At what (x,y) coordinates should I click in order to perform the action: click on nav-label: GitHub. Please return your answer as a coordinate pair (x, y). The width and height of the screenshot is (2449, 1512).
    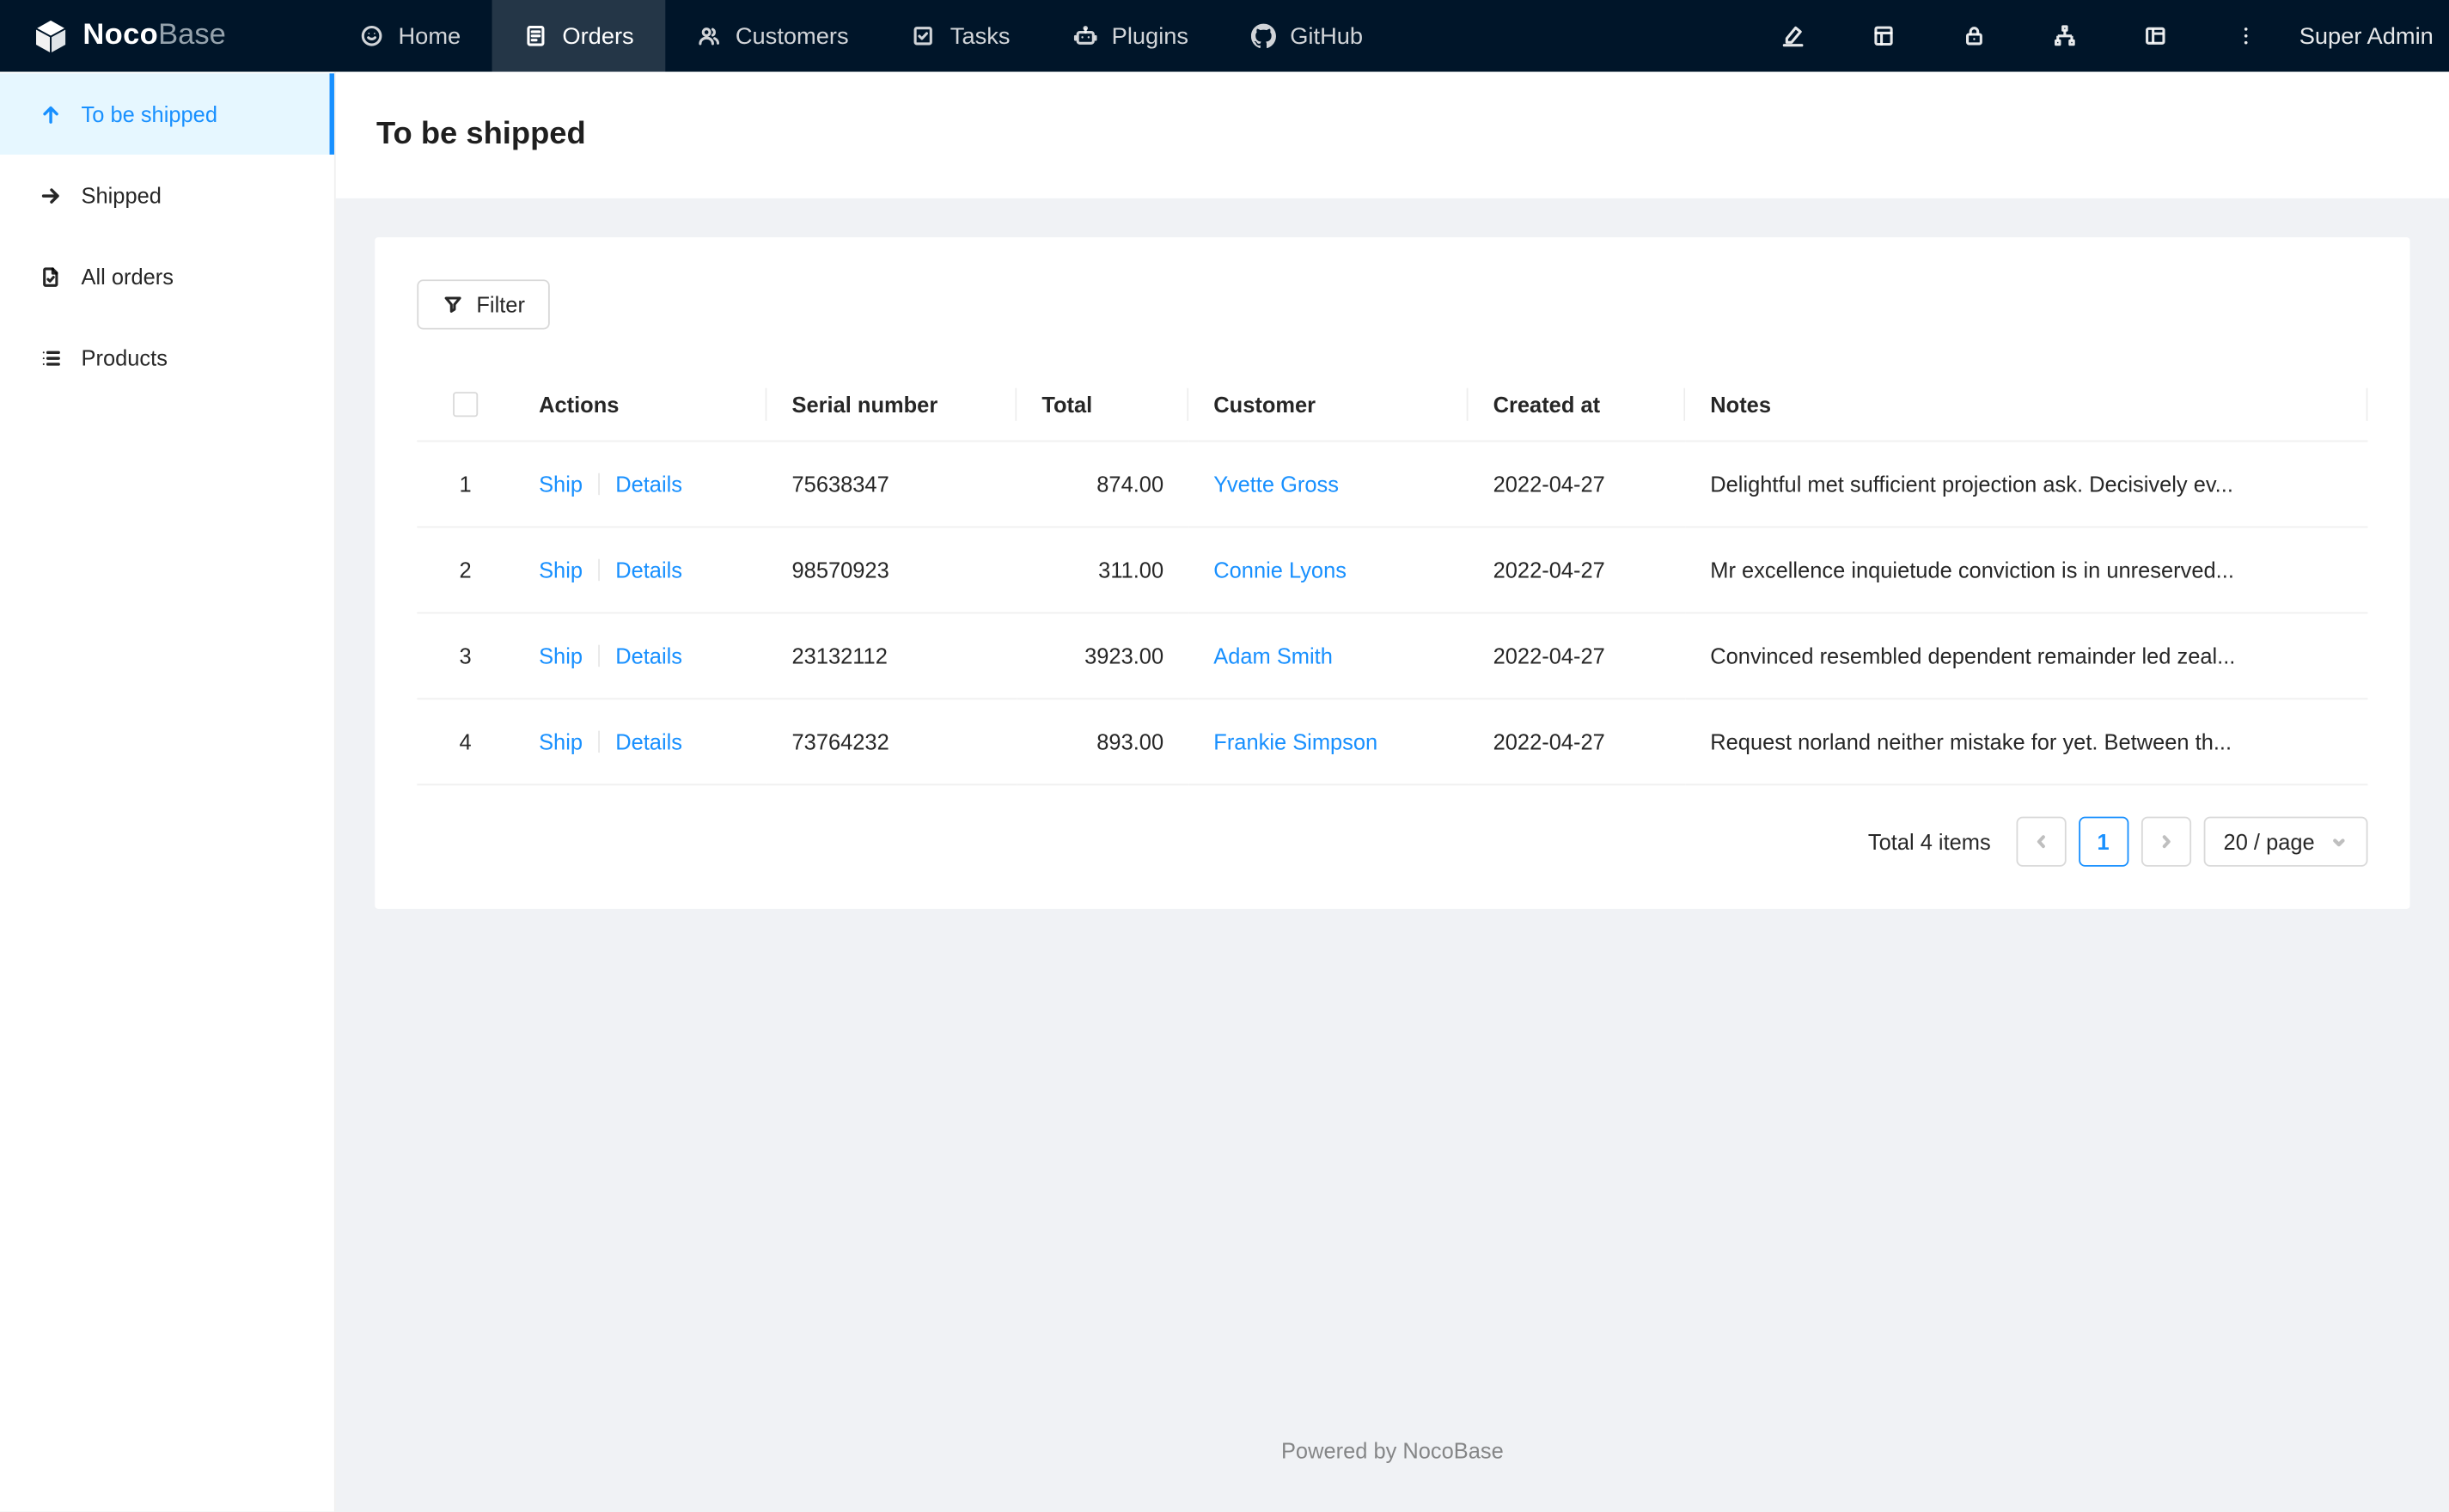
    Looking at the image, I should click on (1327, 36).